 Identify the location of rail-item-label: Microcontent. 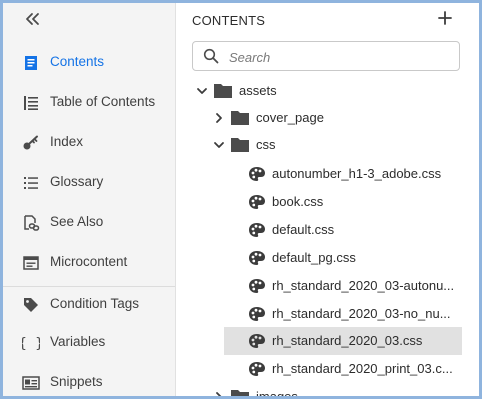
(89, 261).